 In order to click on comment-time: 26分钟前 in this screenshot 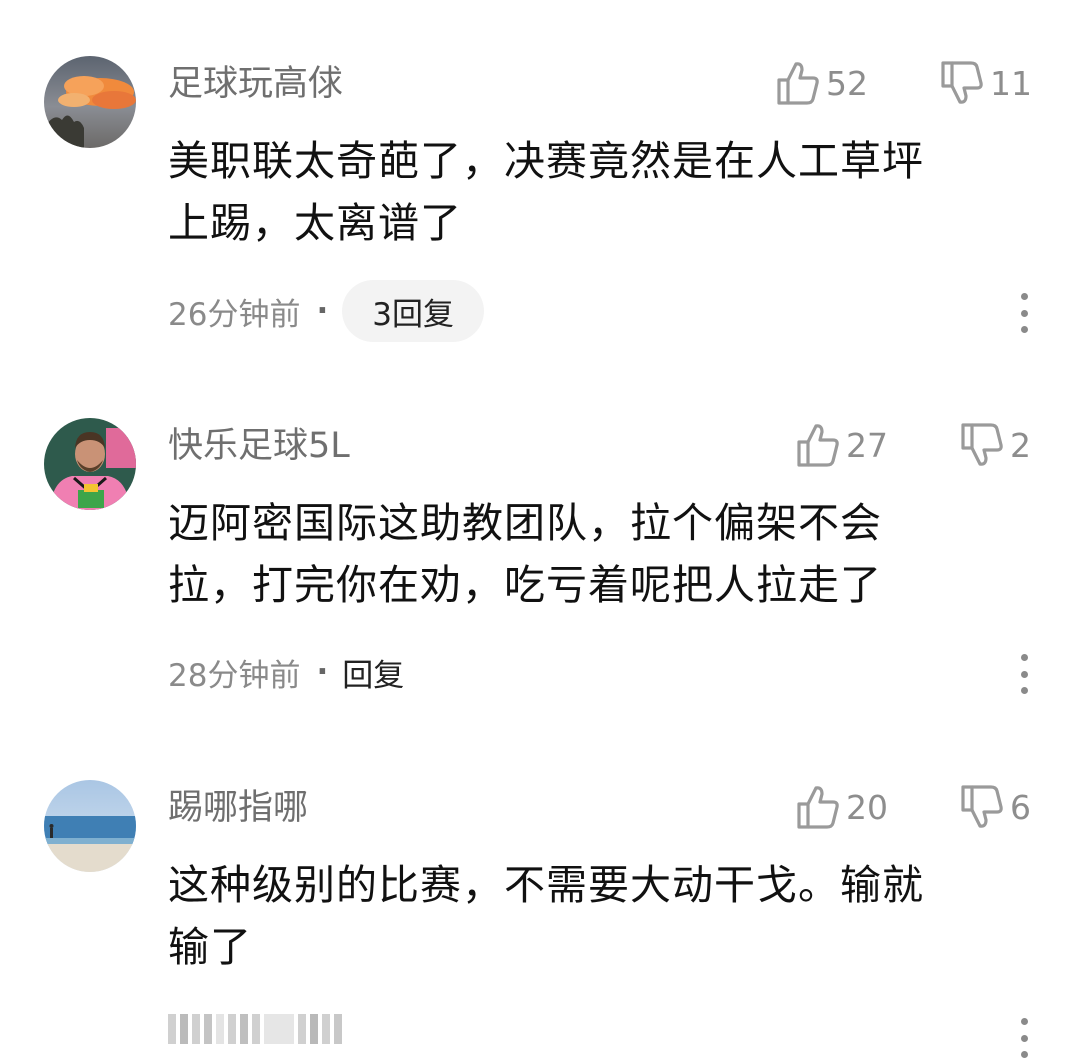, I will do `click(234, 314)`.